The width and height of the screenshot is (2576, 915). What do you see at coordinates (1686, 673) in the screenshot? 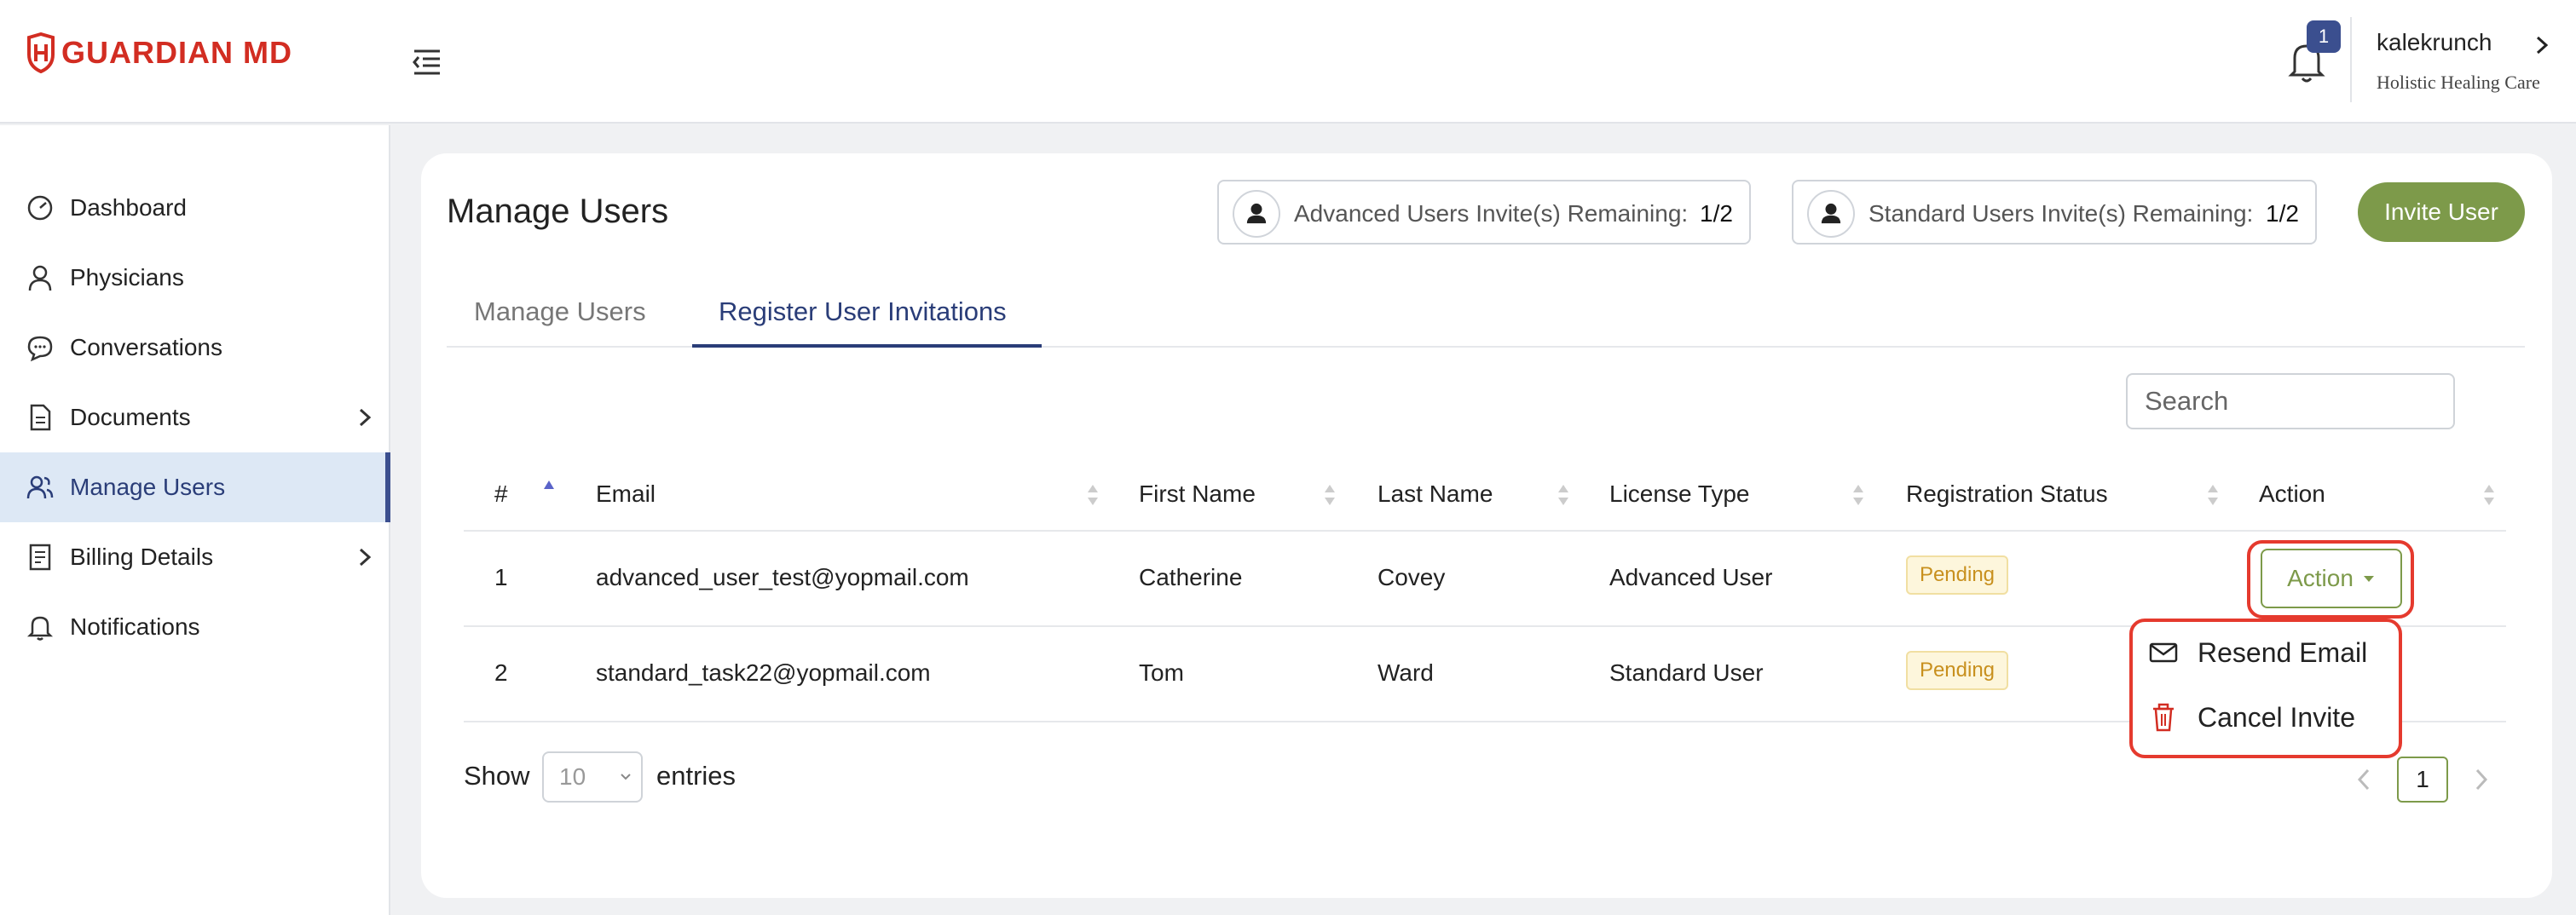
I see `row-license-type: Standard User` at bounding box center [1686, 673].